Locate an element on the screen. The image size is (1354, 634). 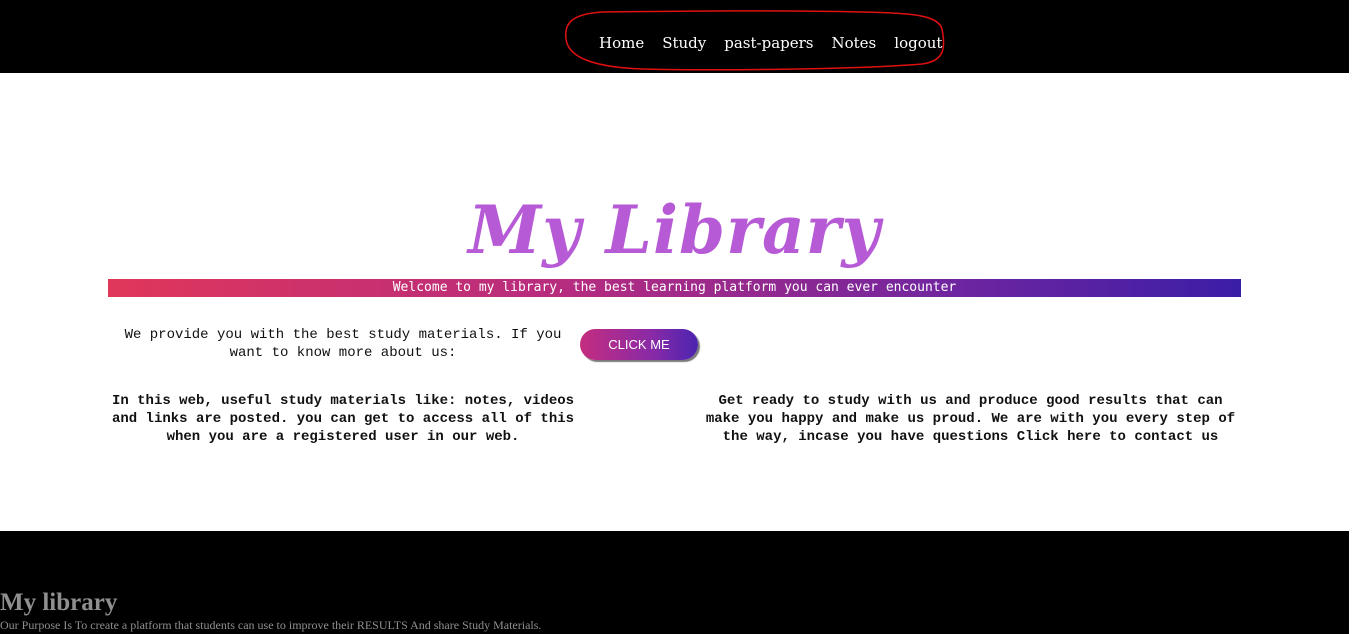
main-nav: Home Study past-papers Notes logout is located at coordinates (770, 43).